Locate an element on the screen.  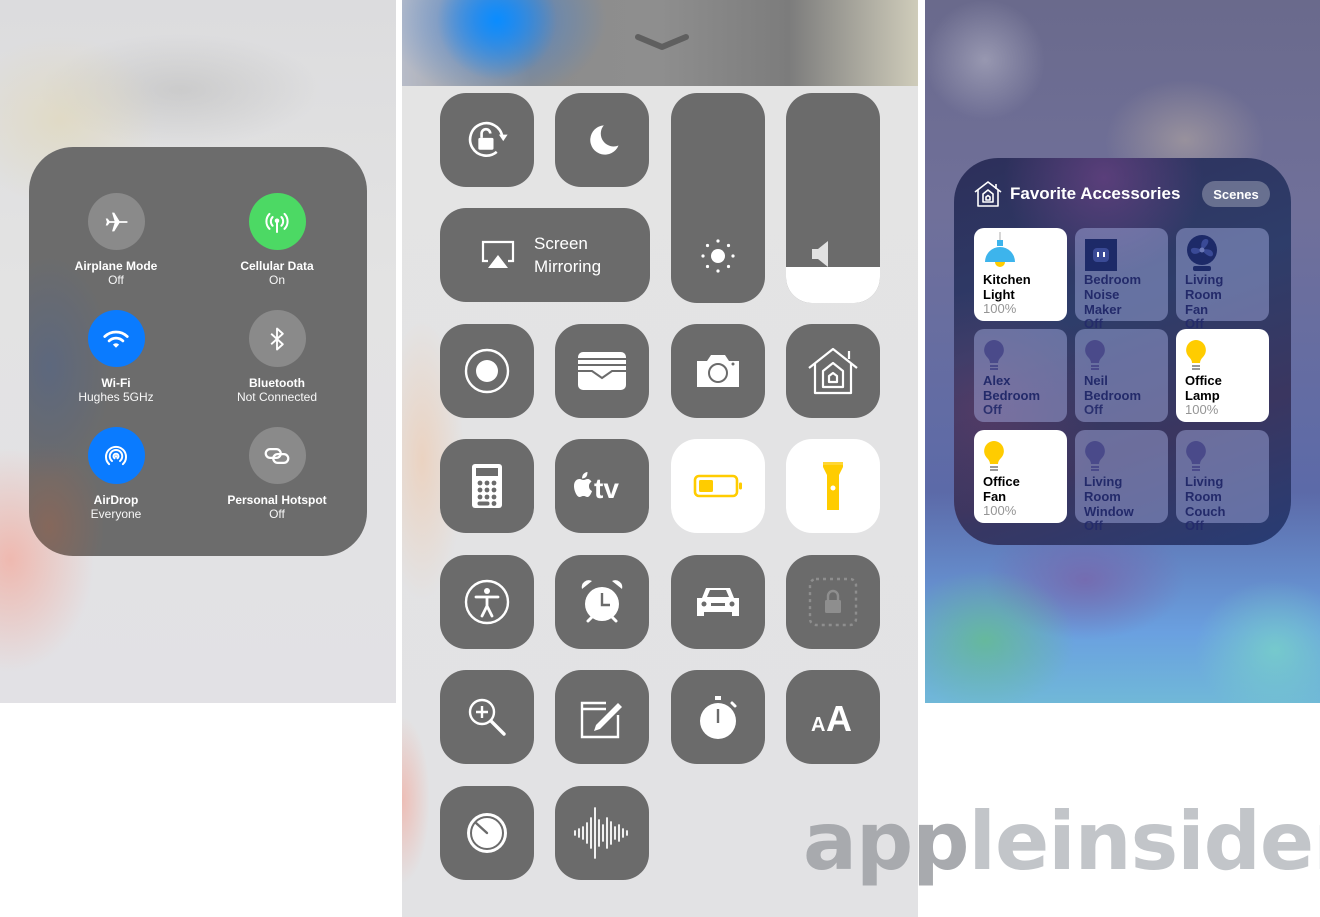
low-power-mode-button is located at coordinates (718, 486).